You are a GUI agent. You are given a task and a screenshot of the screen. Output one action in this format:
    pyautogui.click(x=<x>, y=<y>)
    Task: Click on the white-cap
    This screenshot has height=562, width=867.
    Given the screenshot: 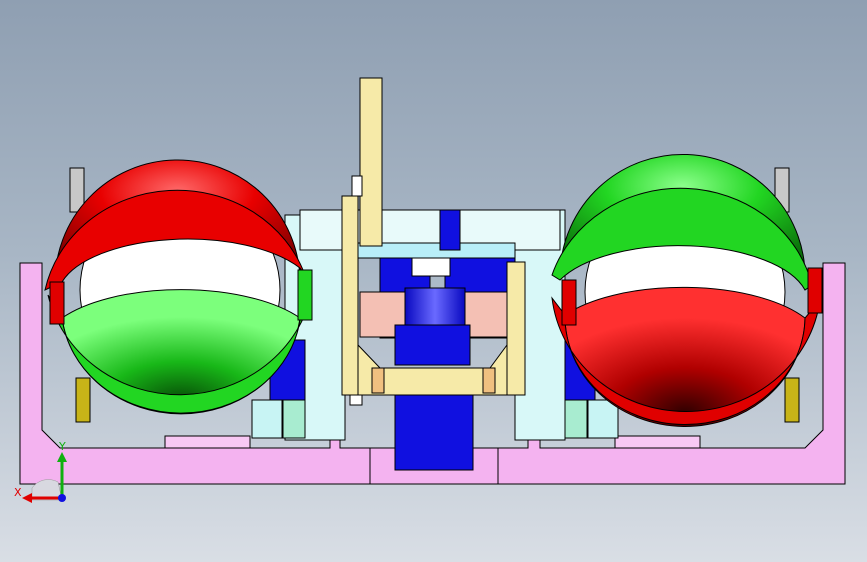 What is the action you would take?
    pyautogui.click(x=431, y=267)
    